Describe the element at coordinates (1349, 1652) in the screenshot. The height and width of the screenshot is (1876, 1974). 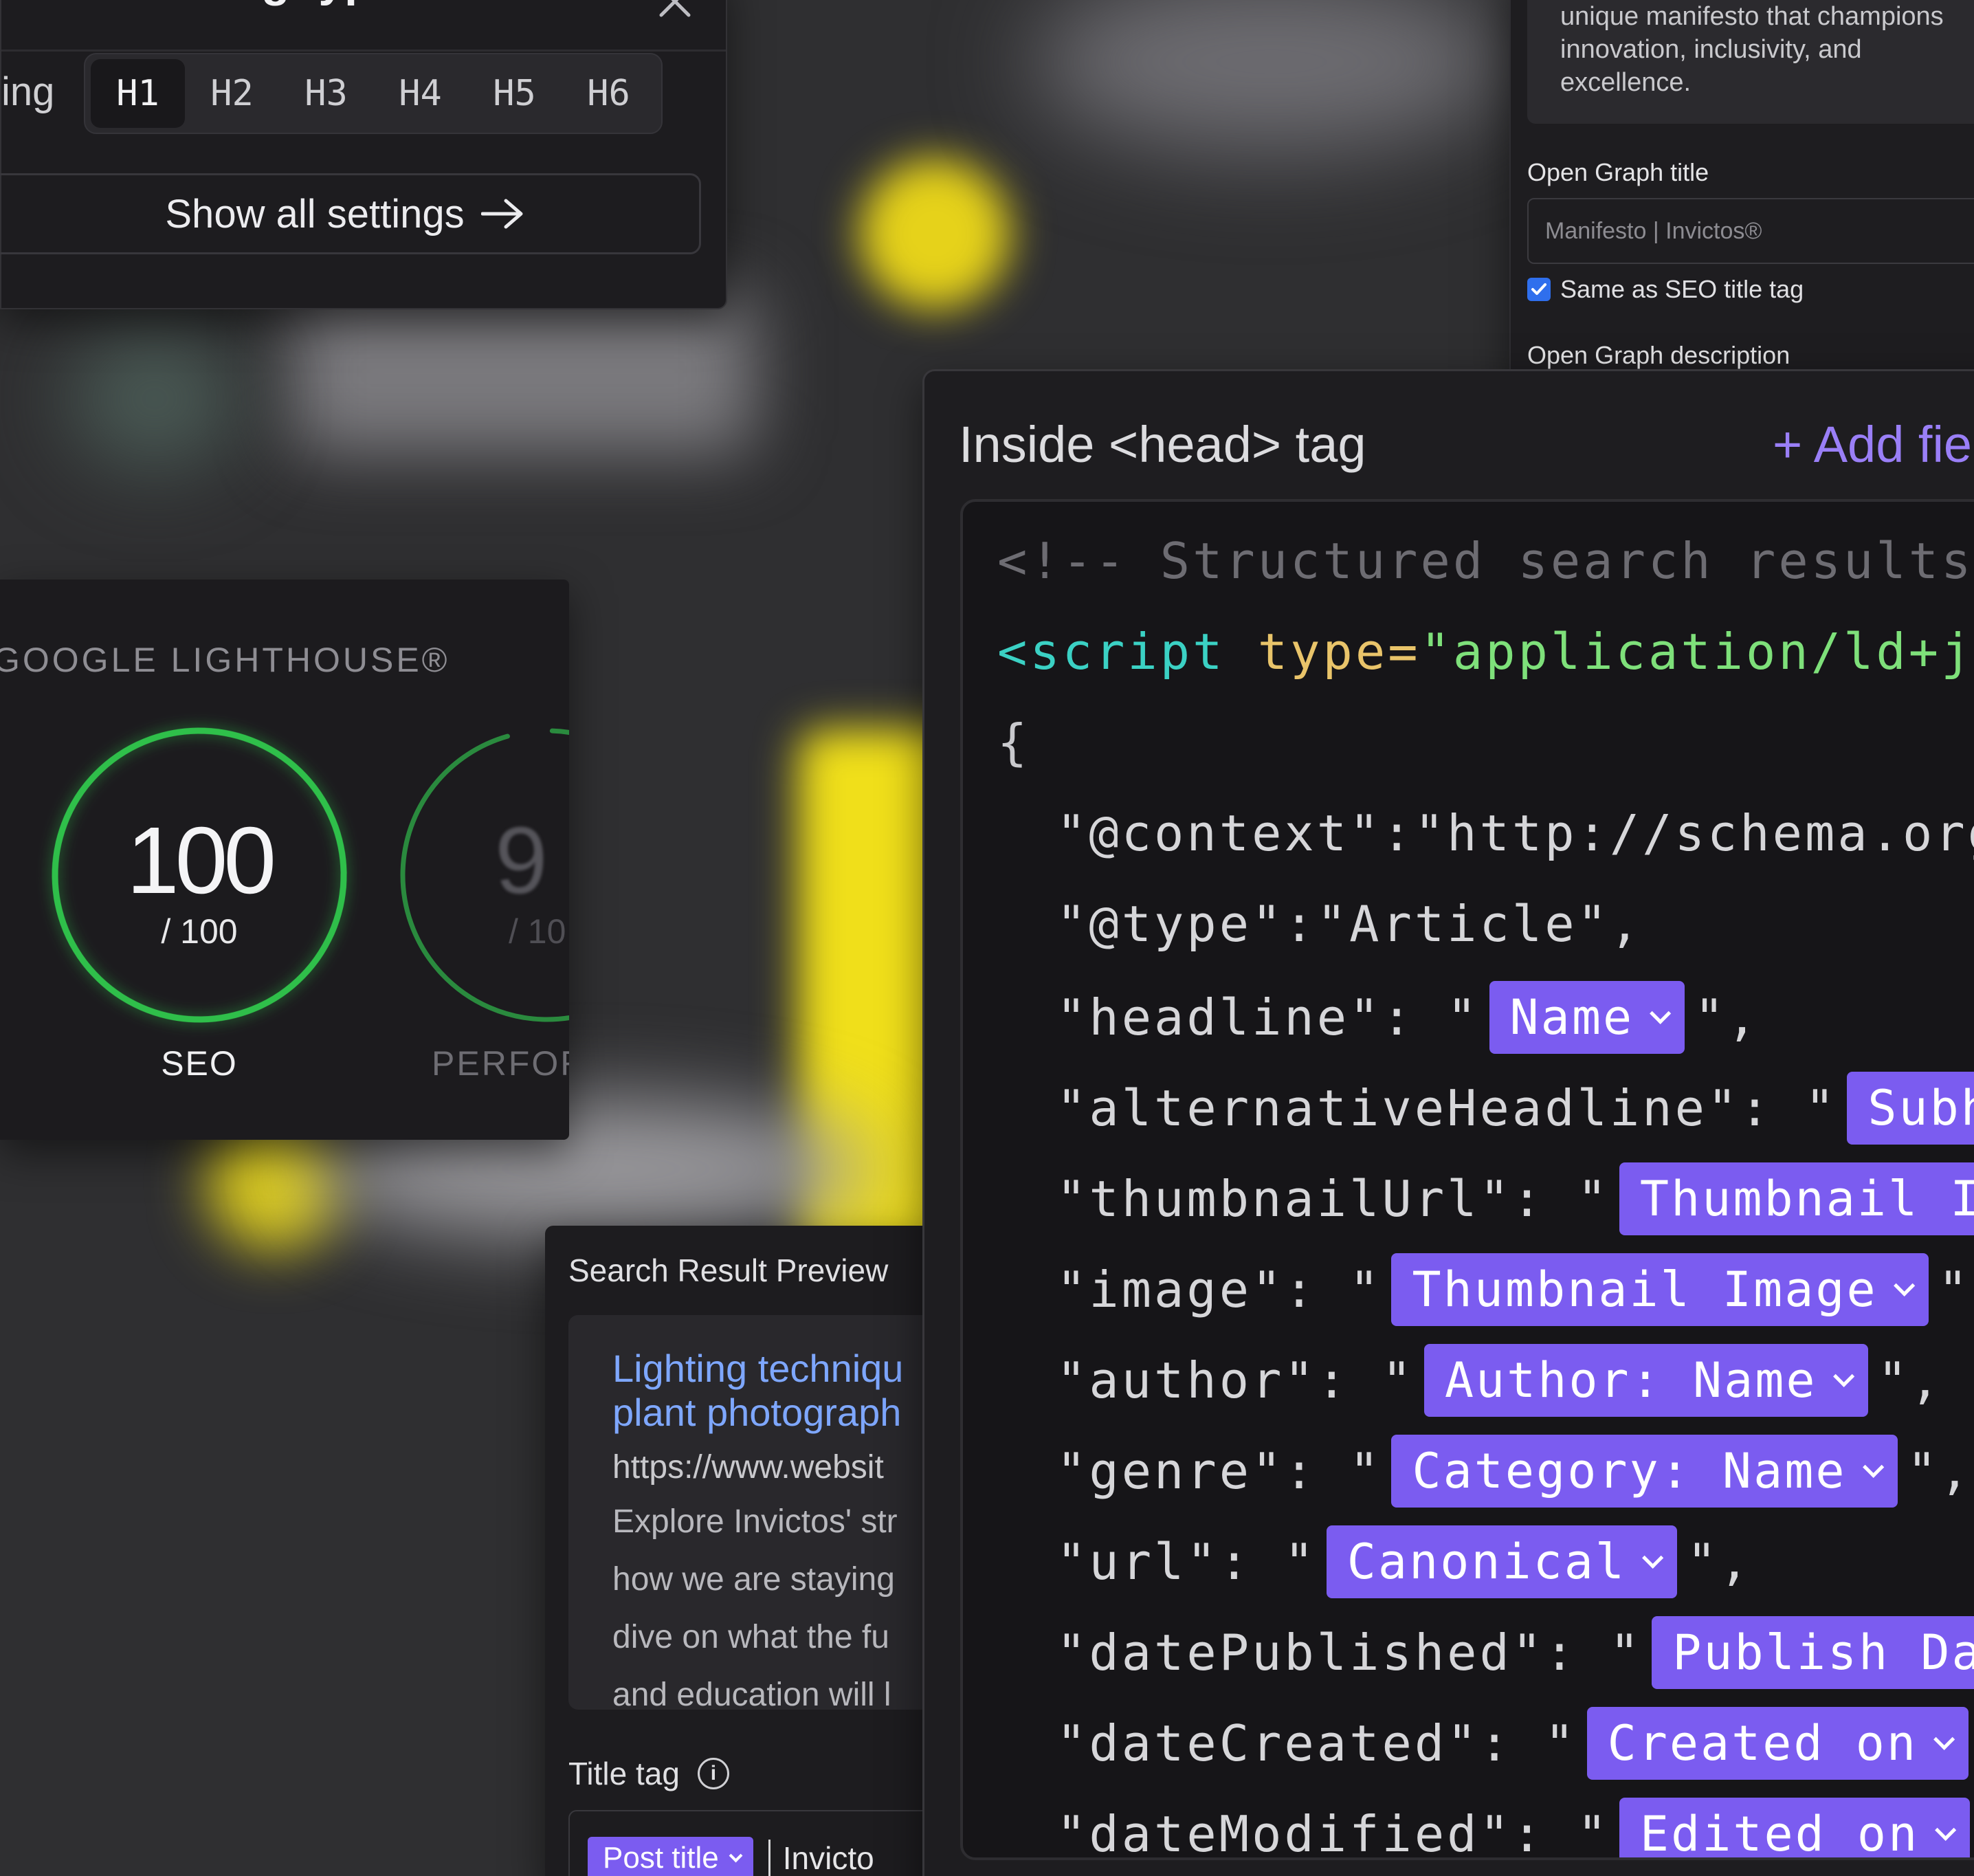
I see `json-field-key: "datePublished": "` at that location.